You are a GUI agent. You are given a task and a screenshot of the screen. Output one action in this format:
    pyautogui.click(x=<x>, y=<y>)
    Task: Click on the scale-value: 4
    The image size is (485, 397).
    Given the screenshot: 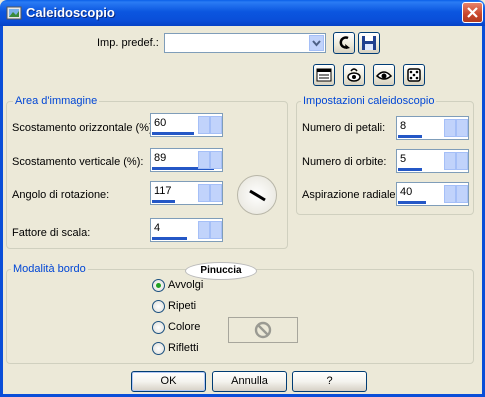 What is the action you would take?
    pyautogui.click(x=157, y=228)
    